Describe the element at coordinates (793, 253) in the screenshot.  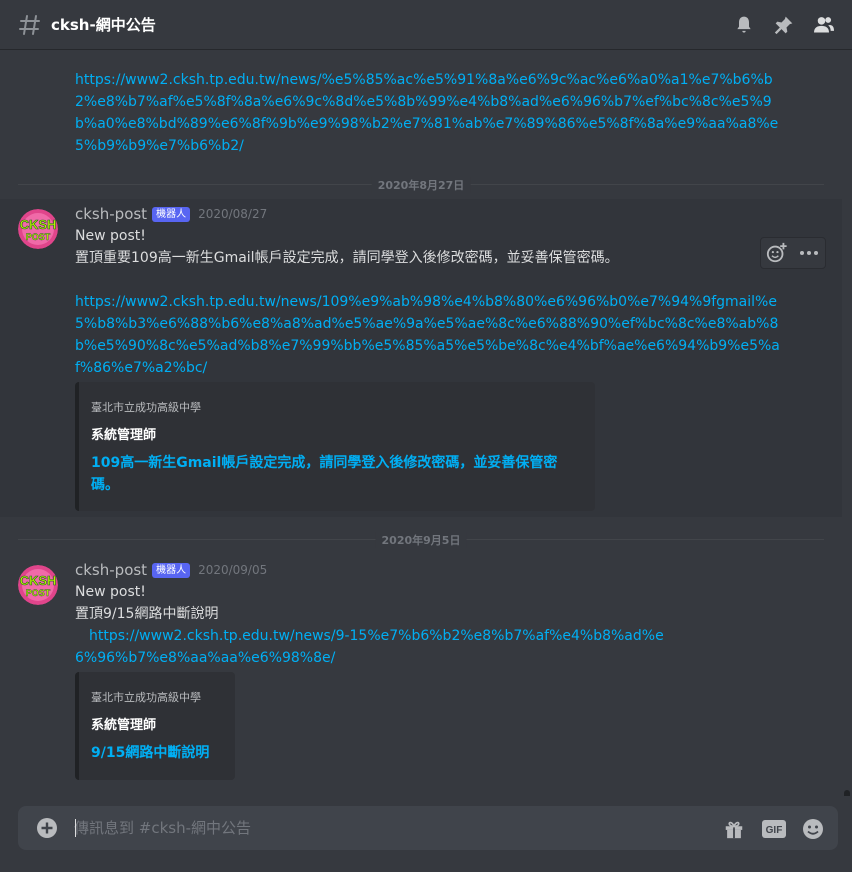
I see `message-hover-toolbar` at that location.